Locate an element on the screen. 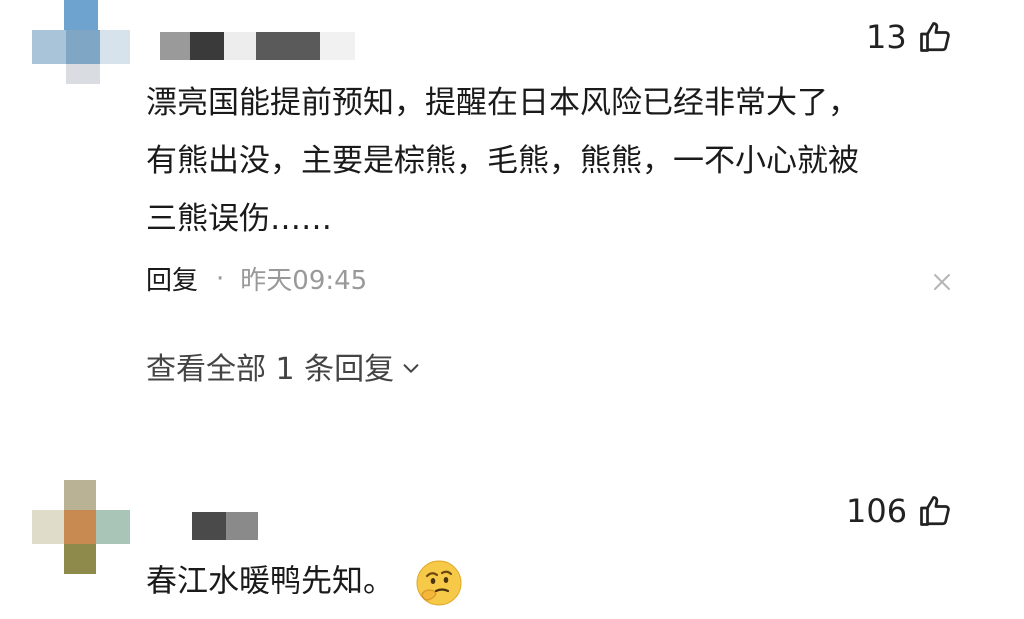 The width and height of the screenshot is (1024, 619). like-button: 106 is located at coordinates (899, 511).